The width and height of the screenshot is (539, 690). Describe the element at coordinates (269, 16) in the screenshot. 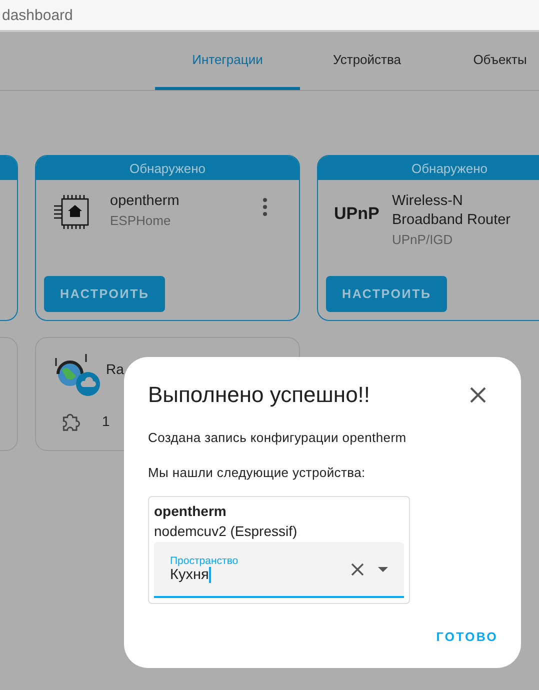

I see `address-bar: dashboard` at that location.